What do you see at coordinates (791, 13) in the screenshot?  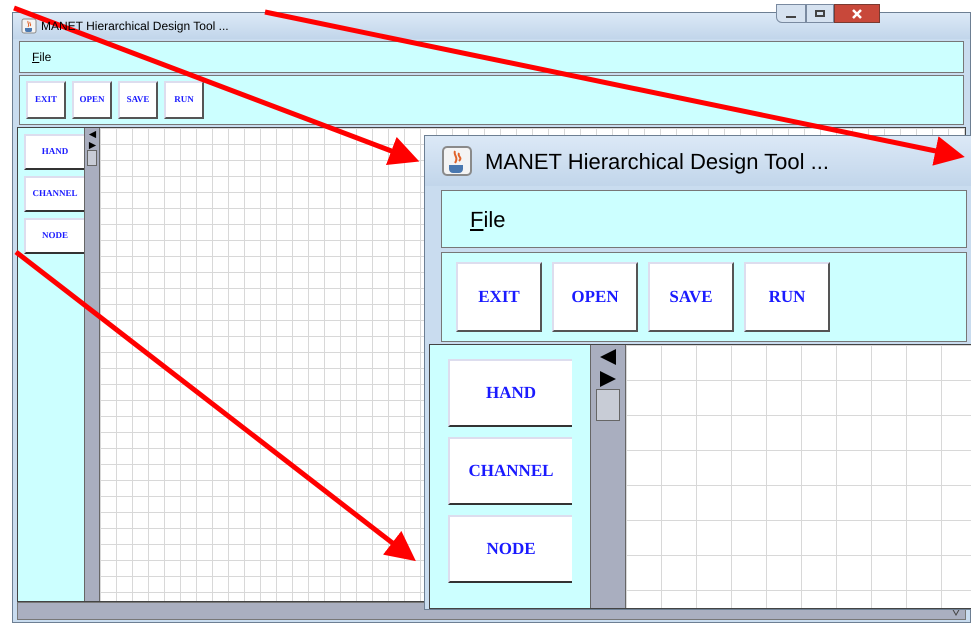 I see `minimize-button` at bounding box center [791, 13].